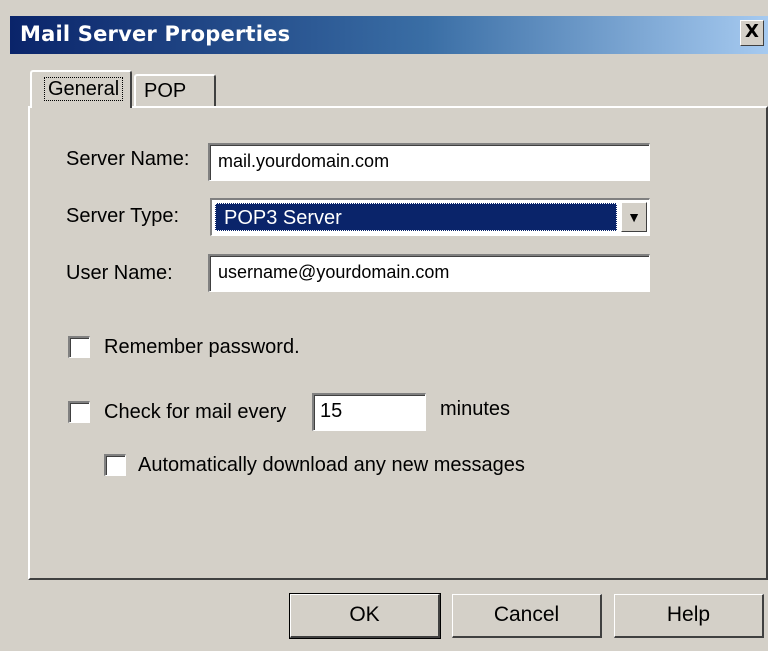  I want to click on help-button: Help, so click(689, 616).